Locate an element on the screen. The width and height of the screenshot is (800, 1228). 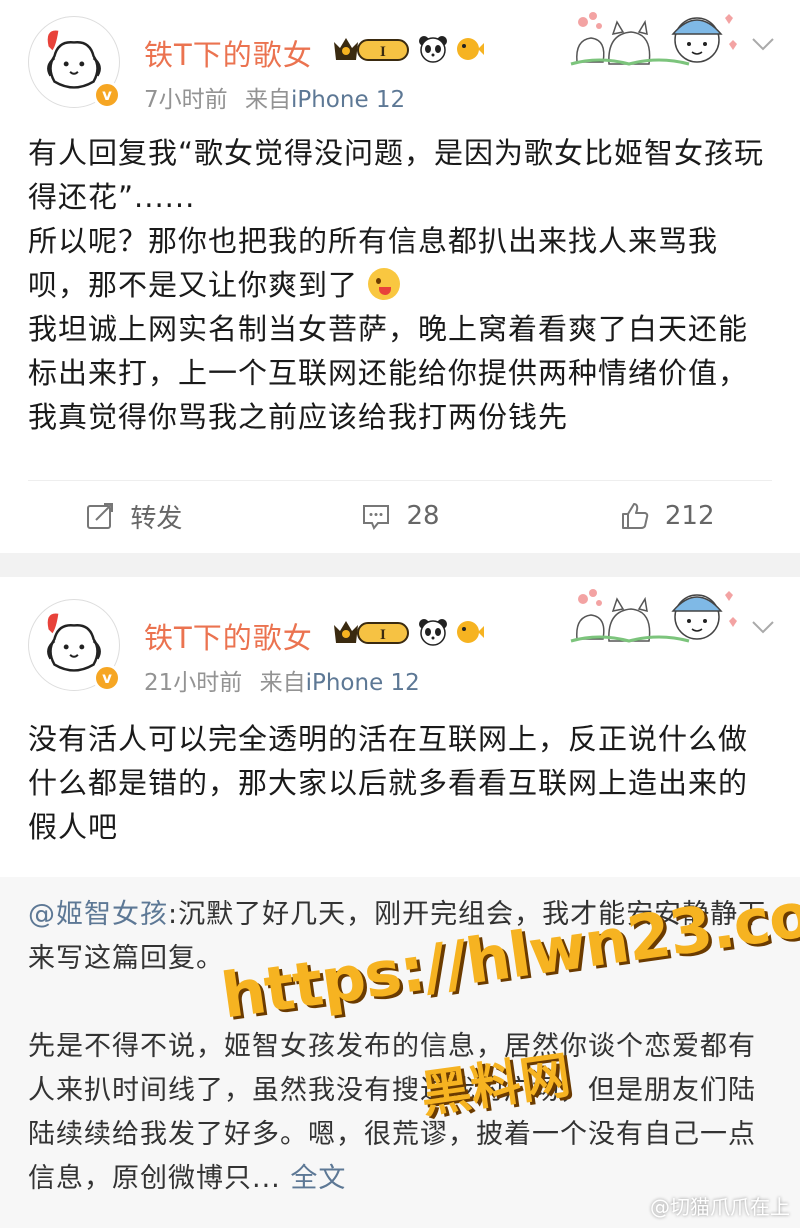
comment-count: 28 is located at coordinates (423, 516).